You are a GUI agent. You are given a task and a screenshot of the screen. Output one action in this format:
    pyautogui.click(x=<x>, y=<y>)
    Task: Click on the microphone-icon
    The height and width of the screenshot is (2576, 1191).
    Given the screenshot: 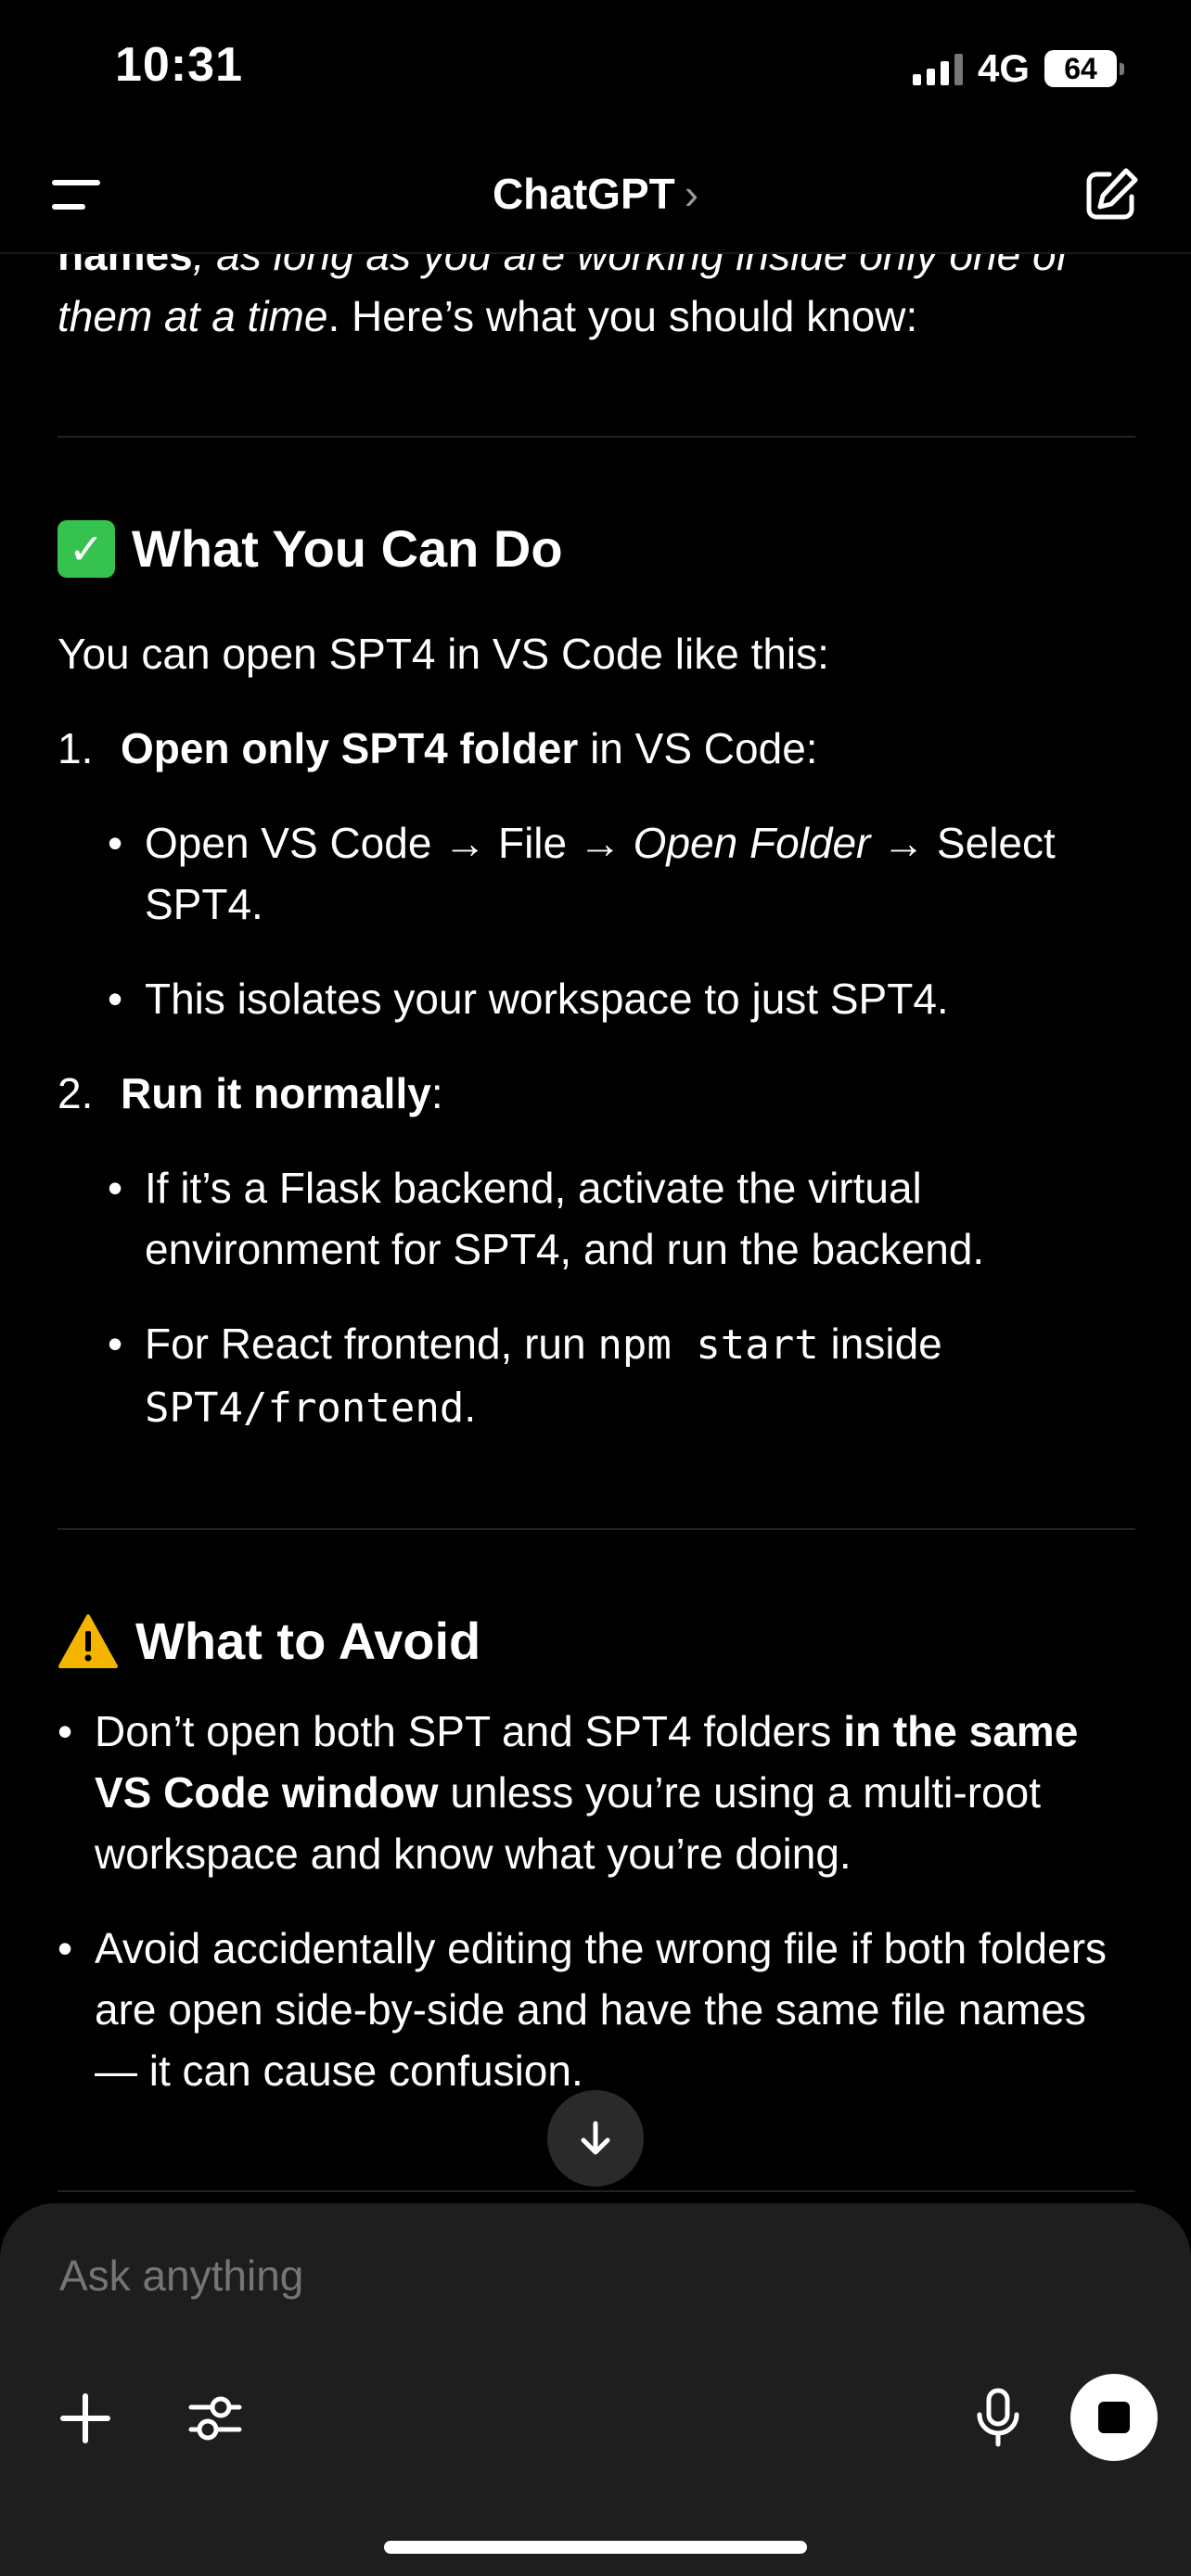 What is the action you would take?
    pyautogui.click(x=998, y=2418)
    